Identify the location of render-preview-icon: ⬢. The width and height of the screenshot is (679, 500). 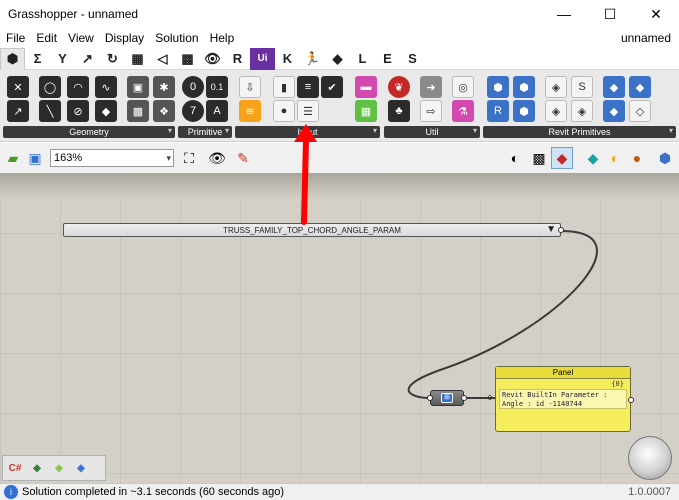
(665, 158).